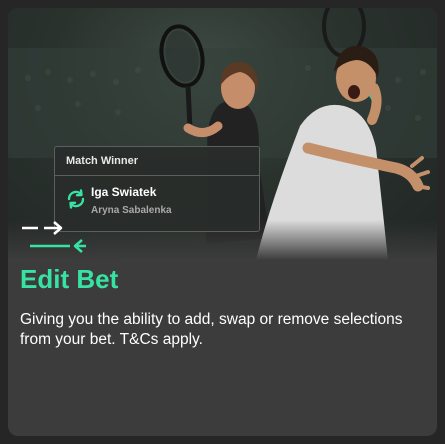 The height and width of the screenshot is (444, 445). Describe the element at coordinates (69, 279) in the screenshot. I see `promo-title: Edit Bet` at that location.